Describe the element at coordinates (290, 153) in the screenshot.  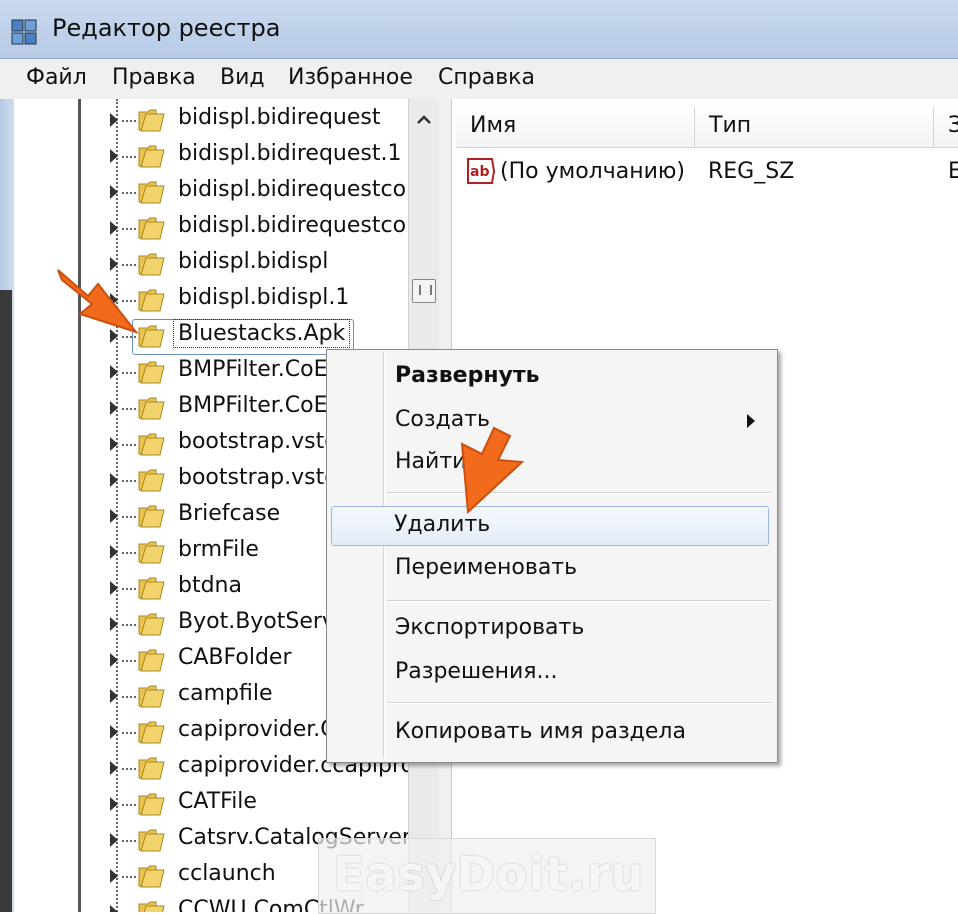
I see `tree-item-label: bidispl.bidirequest.1` at that location.